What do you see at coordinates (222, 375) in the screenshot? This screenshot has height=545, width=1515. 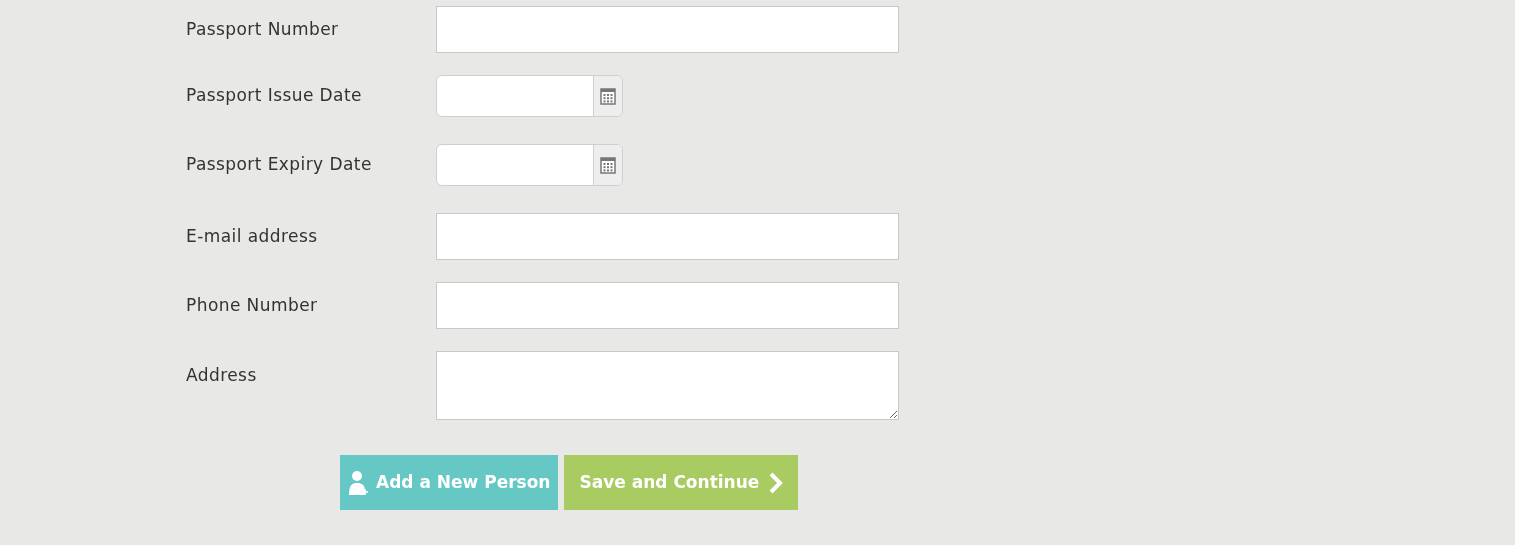 I see `field-label: Address` at bounding box center [222, 375].